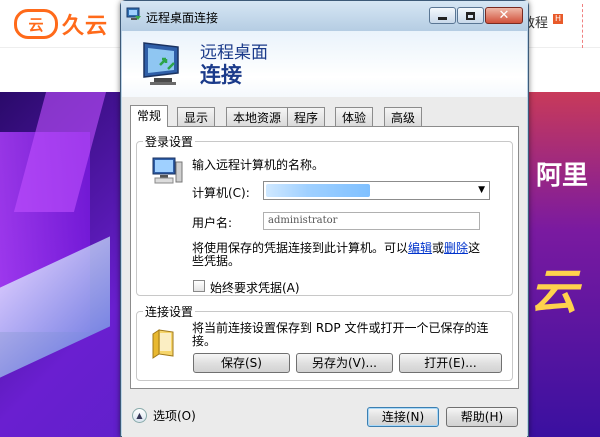 The width and height of the screenshot is (600, 437). I want to click on options-toggle: ▲ 选项(O), so click(164, 415).